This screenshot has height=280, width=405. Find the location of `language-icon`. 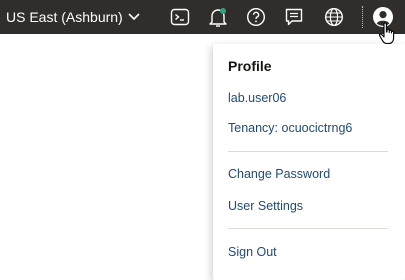

language-icon is located at coordinates (334, 17).